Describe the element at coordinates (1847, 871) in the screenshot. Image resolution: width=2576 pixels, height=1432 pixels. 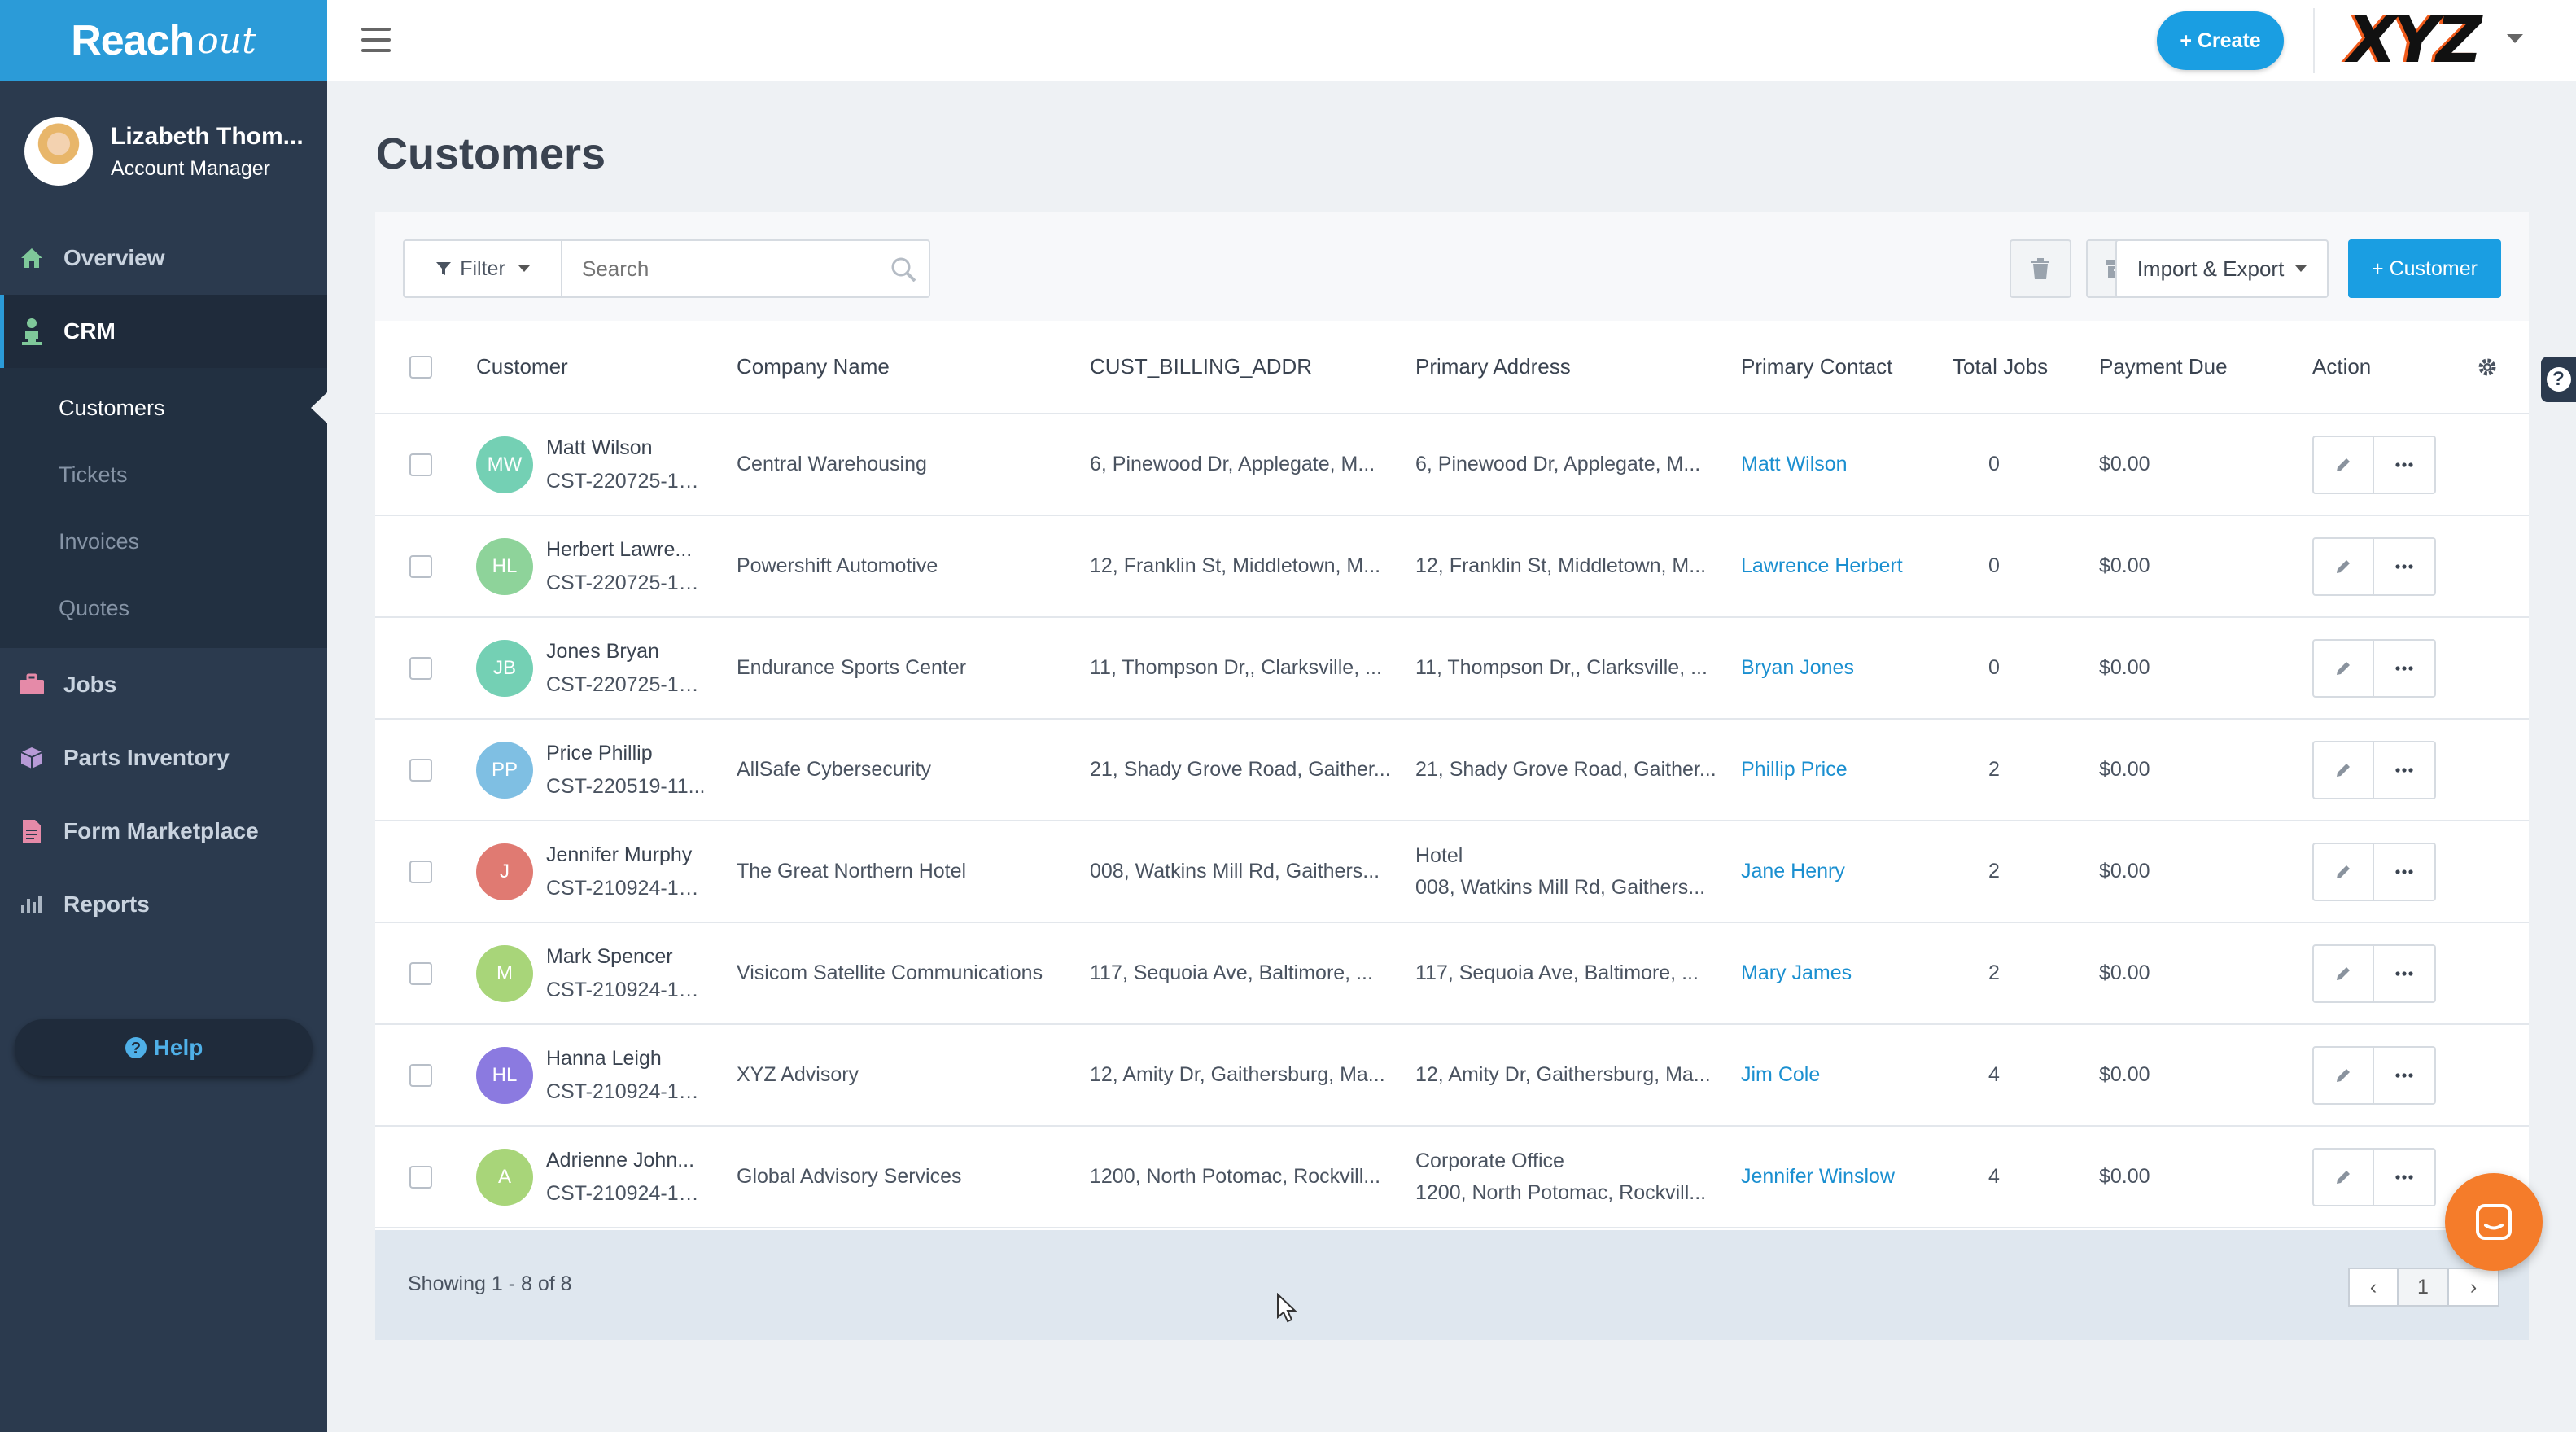
I see `primary-contact-link: Jane Henry` at that location.